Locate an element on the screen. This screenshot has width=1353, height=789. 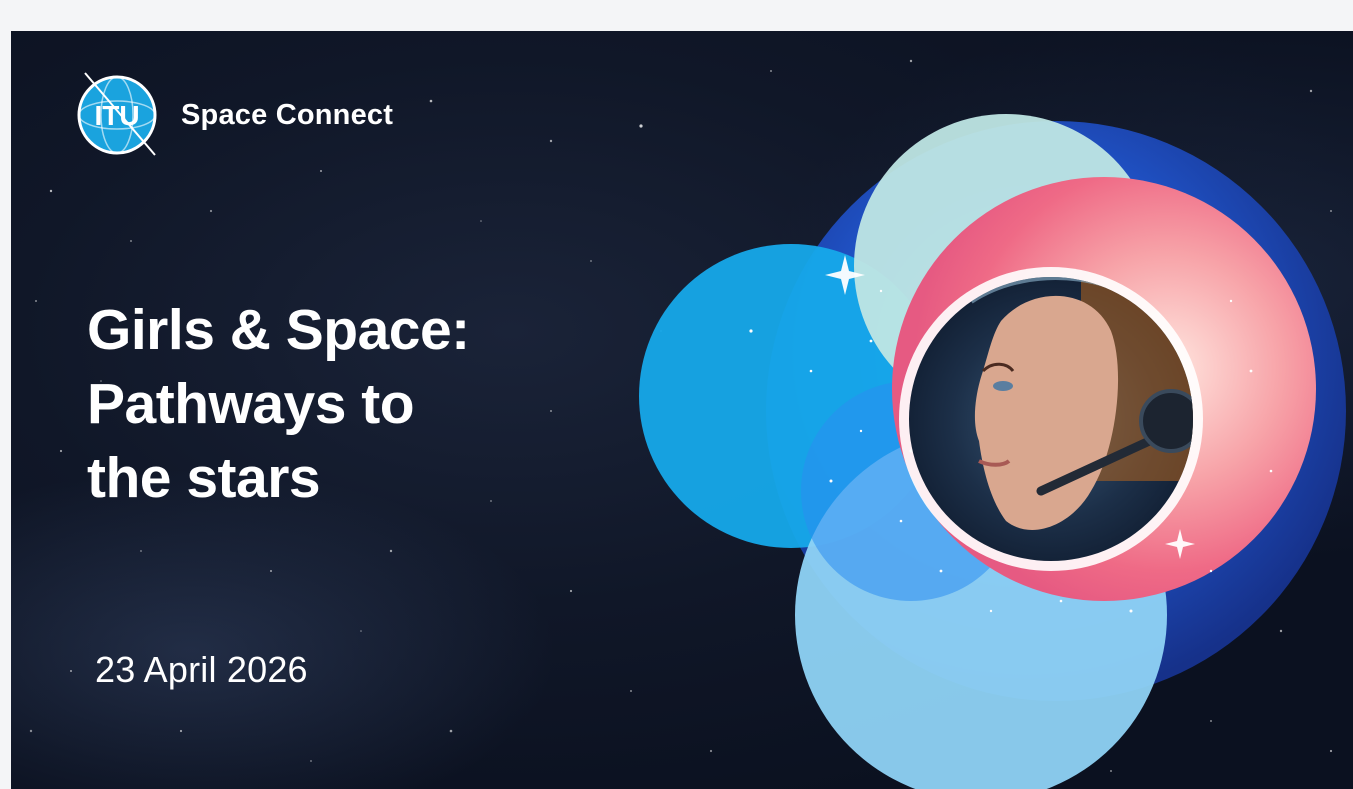
event-title-line-3: the stars is located at coordinates (204, 478).